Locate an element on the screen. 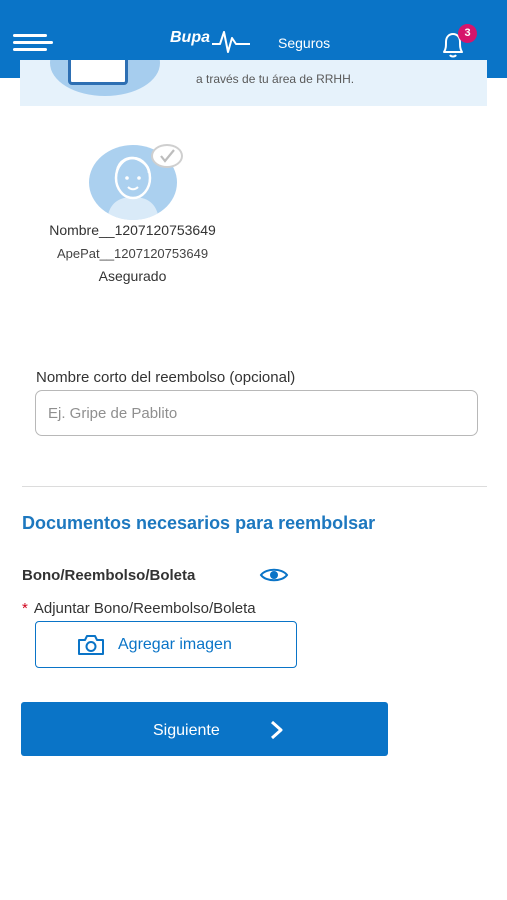  header-section-title: Seguros is located at coordinates (304, 43).